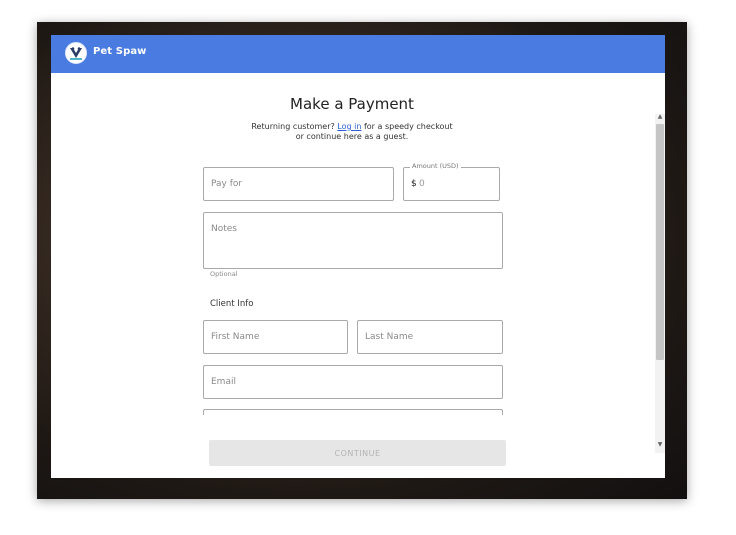  Describe the element at coordinates (352, 136) in the screenshot. I see `subtitle-line2: or continue here as a guest.` at that location.